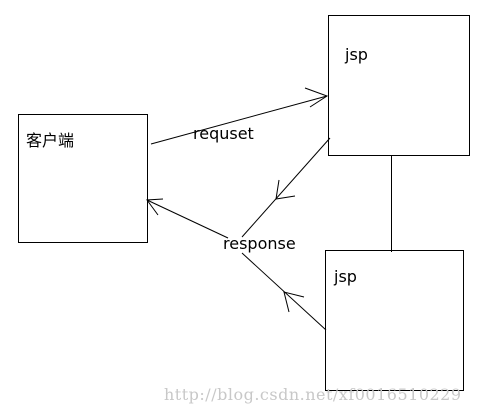 The height and width of the screenshot is (412, 497). What do you see at coordinates (356, 54) in the screenshot?
I see `jsp-top-label: jsp` at bounding box center [356, 54].